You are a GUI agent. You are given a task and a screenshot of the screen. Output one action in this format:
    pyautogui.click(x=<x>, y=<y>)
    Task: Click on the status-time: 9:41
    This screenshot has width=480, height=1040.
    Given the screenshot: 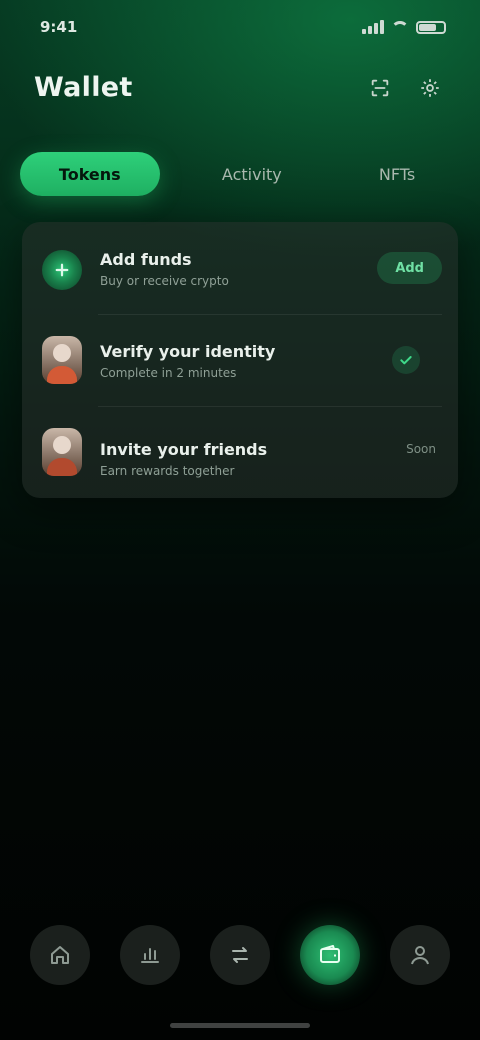 What is the action you would take?
    pyautogui.click(x=59, y=27)
    